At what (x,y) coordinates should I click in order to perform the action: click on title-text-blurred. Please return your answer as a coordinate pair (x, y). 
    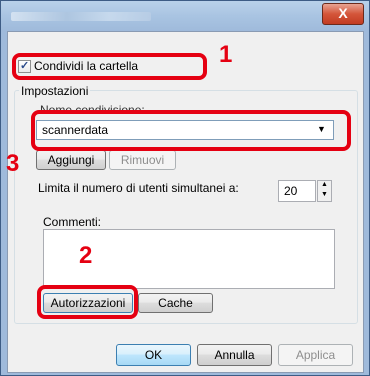
    Looking at the image, I should click on (81, 16).